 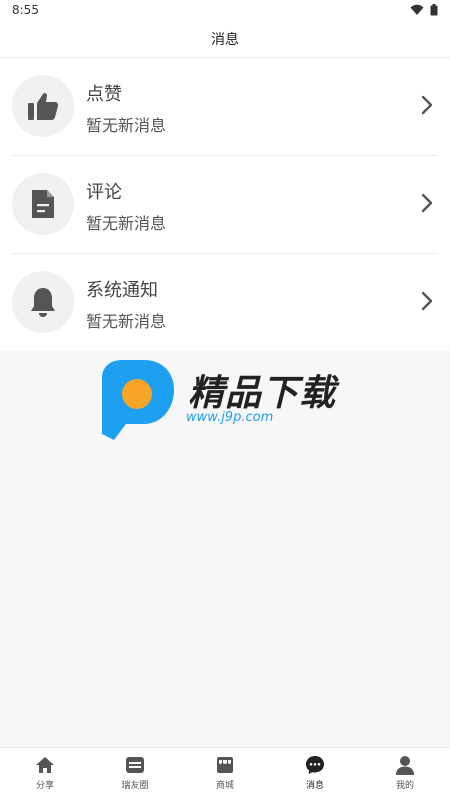 I want to click on bell-icon, so click(x=43, y=302).